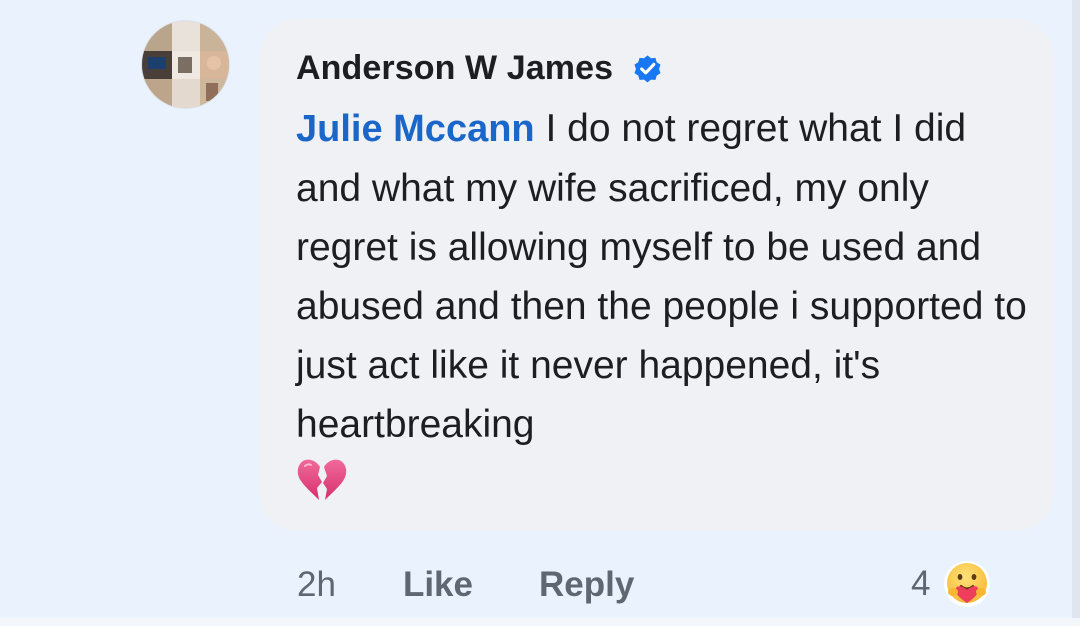  What do you see at coordinates (586, 585) in the screenshot?
I see `reply-button: Reply` at bounding box center [586, 585].